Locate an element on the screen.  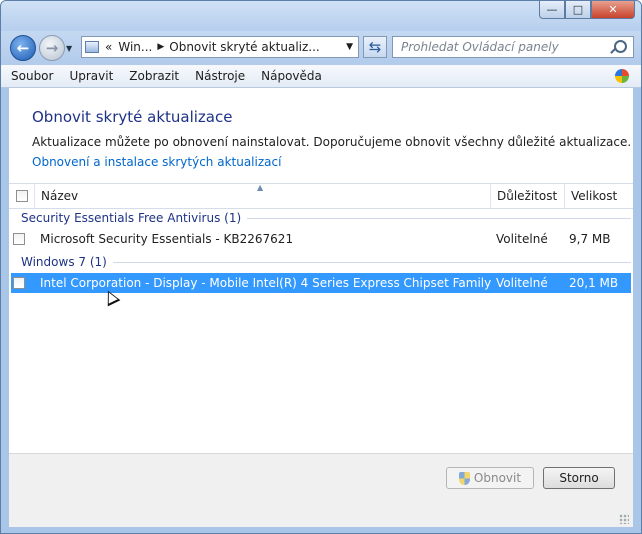
group-header-windows-7: Windows 7 (1) is located at coordinates (326, 262).